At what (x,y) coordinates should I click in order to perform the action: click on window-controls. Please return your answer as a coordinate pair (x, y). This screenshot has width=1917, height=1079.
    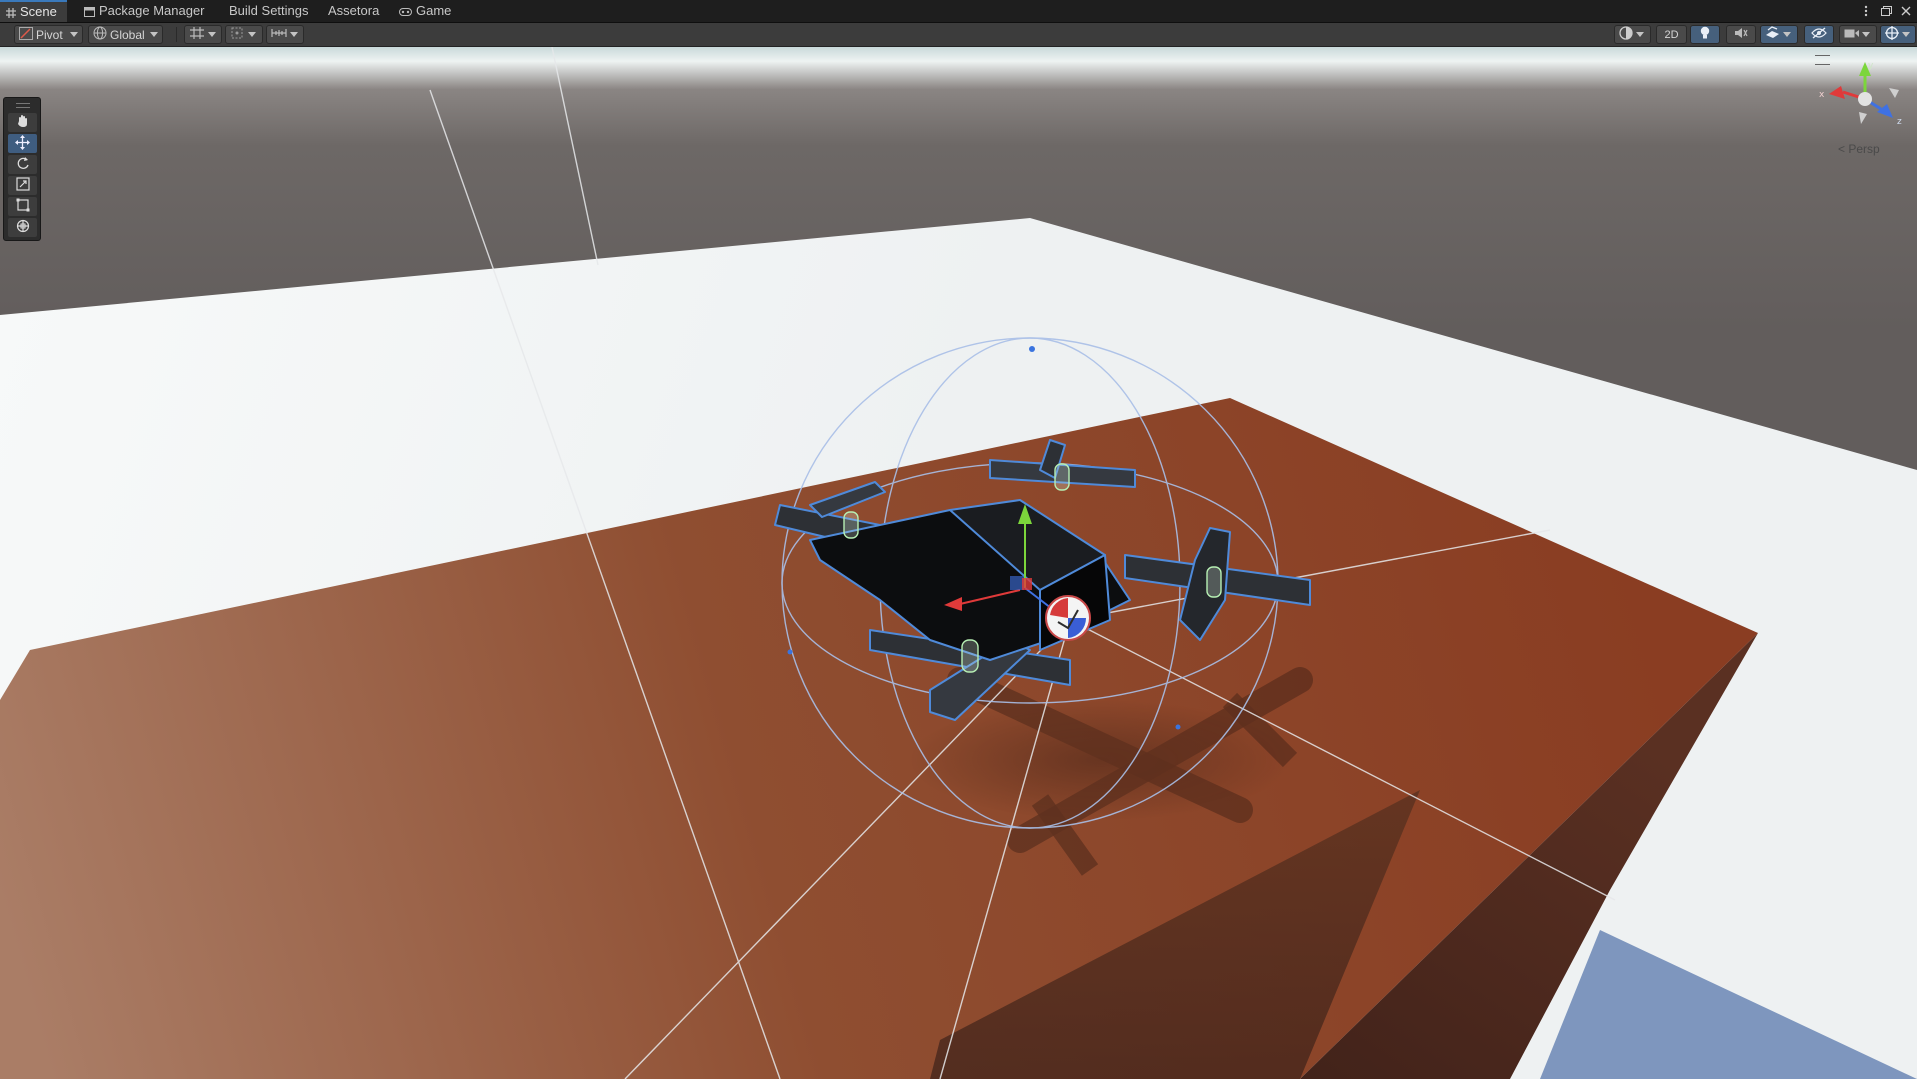
    Looking at the image, I should click on (1886, 11).